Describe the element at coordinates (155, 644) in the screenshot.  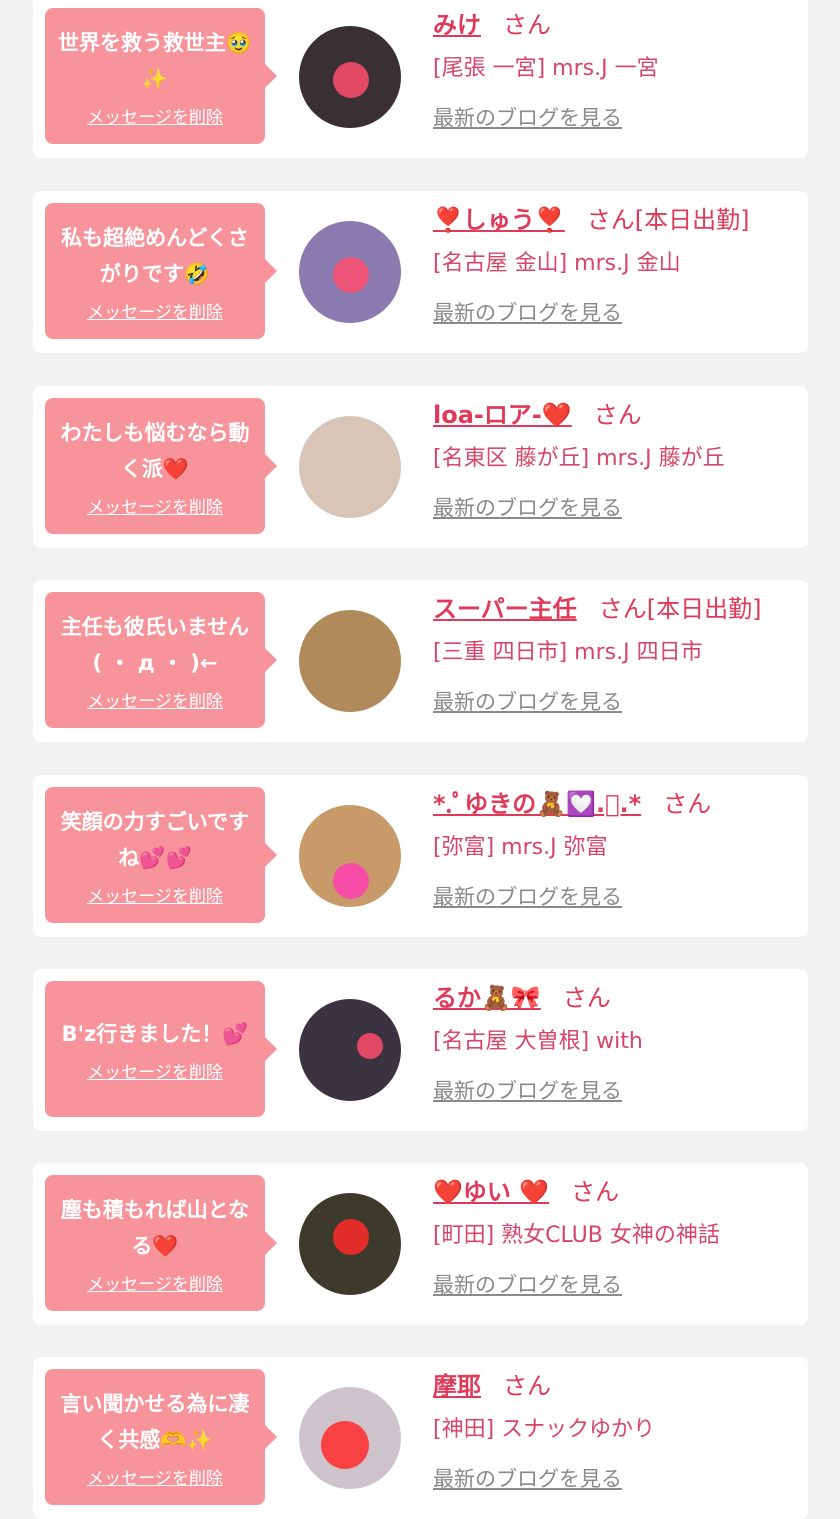
I see `message-text: 主任も彼氏いません( ・ д ・ )←` at that location.